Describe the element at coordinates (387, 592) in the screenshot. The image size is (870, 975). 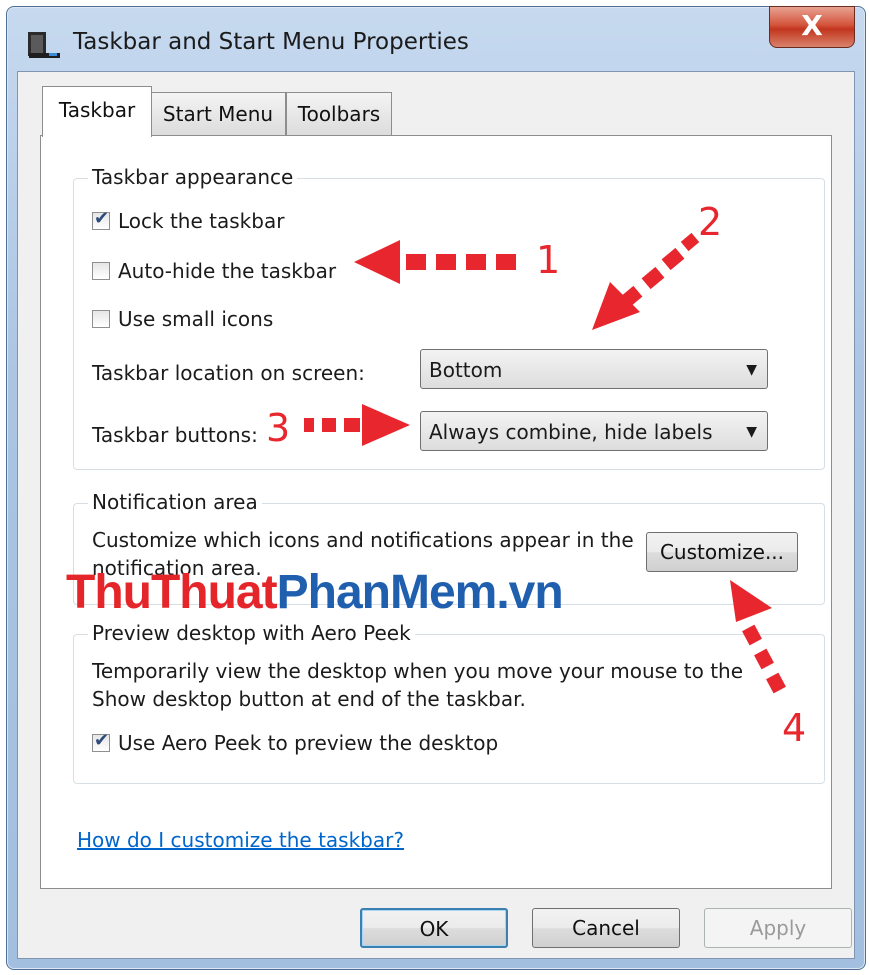
I see `watermark-part2: PhanMem` at that location.